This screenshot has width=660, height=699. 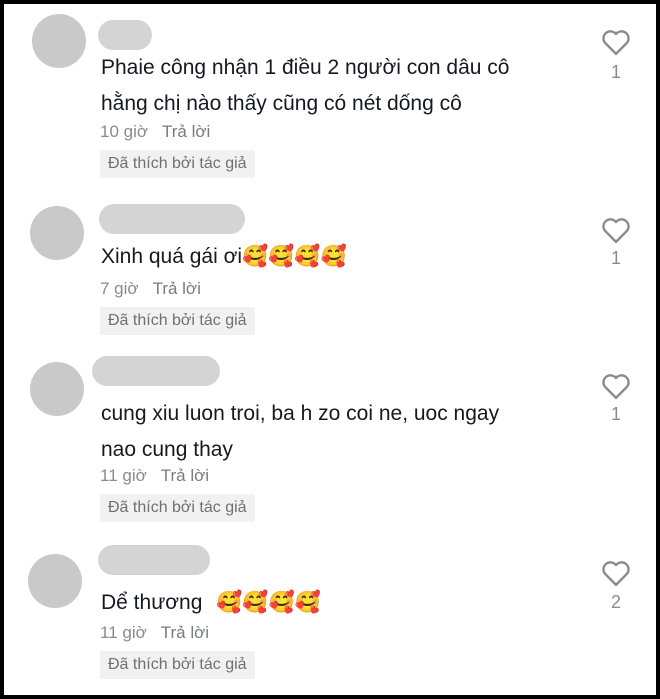 What do you see at coordinates (172, 256) in the screenshot?
I see `comment-text-line: Xinh quá gái ơi` at bounding box center [172, 256].